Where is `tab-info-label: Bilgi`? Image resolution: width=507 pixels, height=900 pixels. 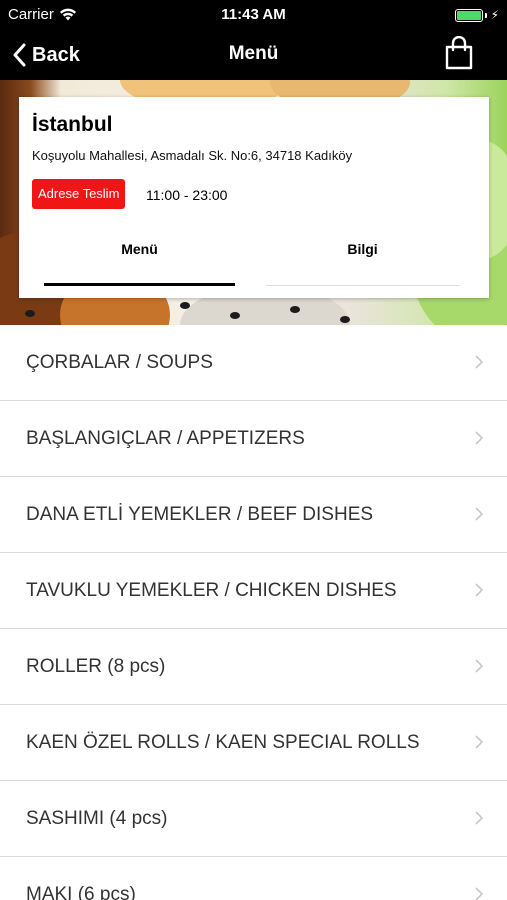 tab-info-label: Bilgi is located at coordinates (362, 249).